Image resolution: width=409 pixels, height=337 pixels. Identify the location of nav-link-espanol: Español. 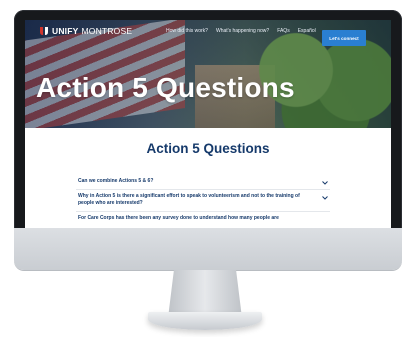
(307, 31).